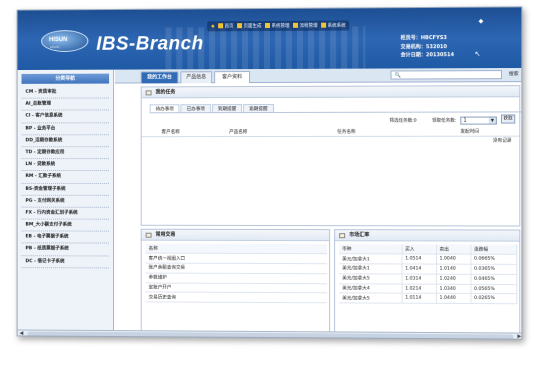 The image size is (554, 377). I want to click on nav-item-system: 系统管理, so click(277, 25).